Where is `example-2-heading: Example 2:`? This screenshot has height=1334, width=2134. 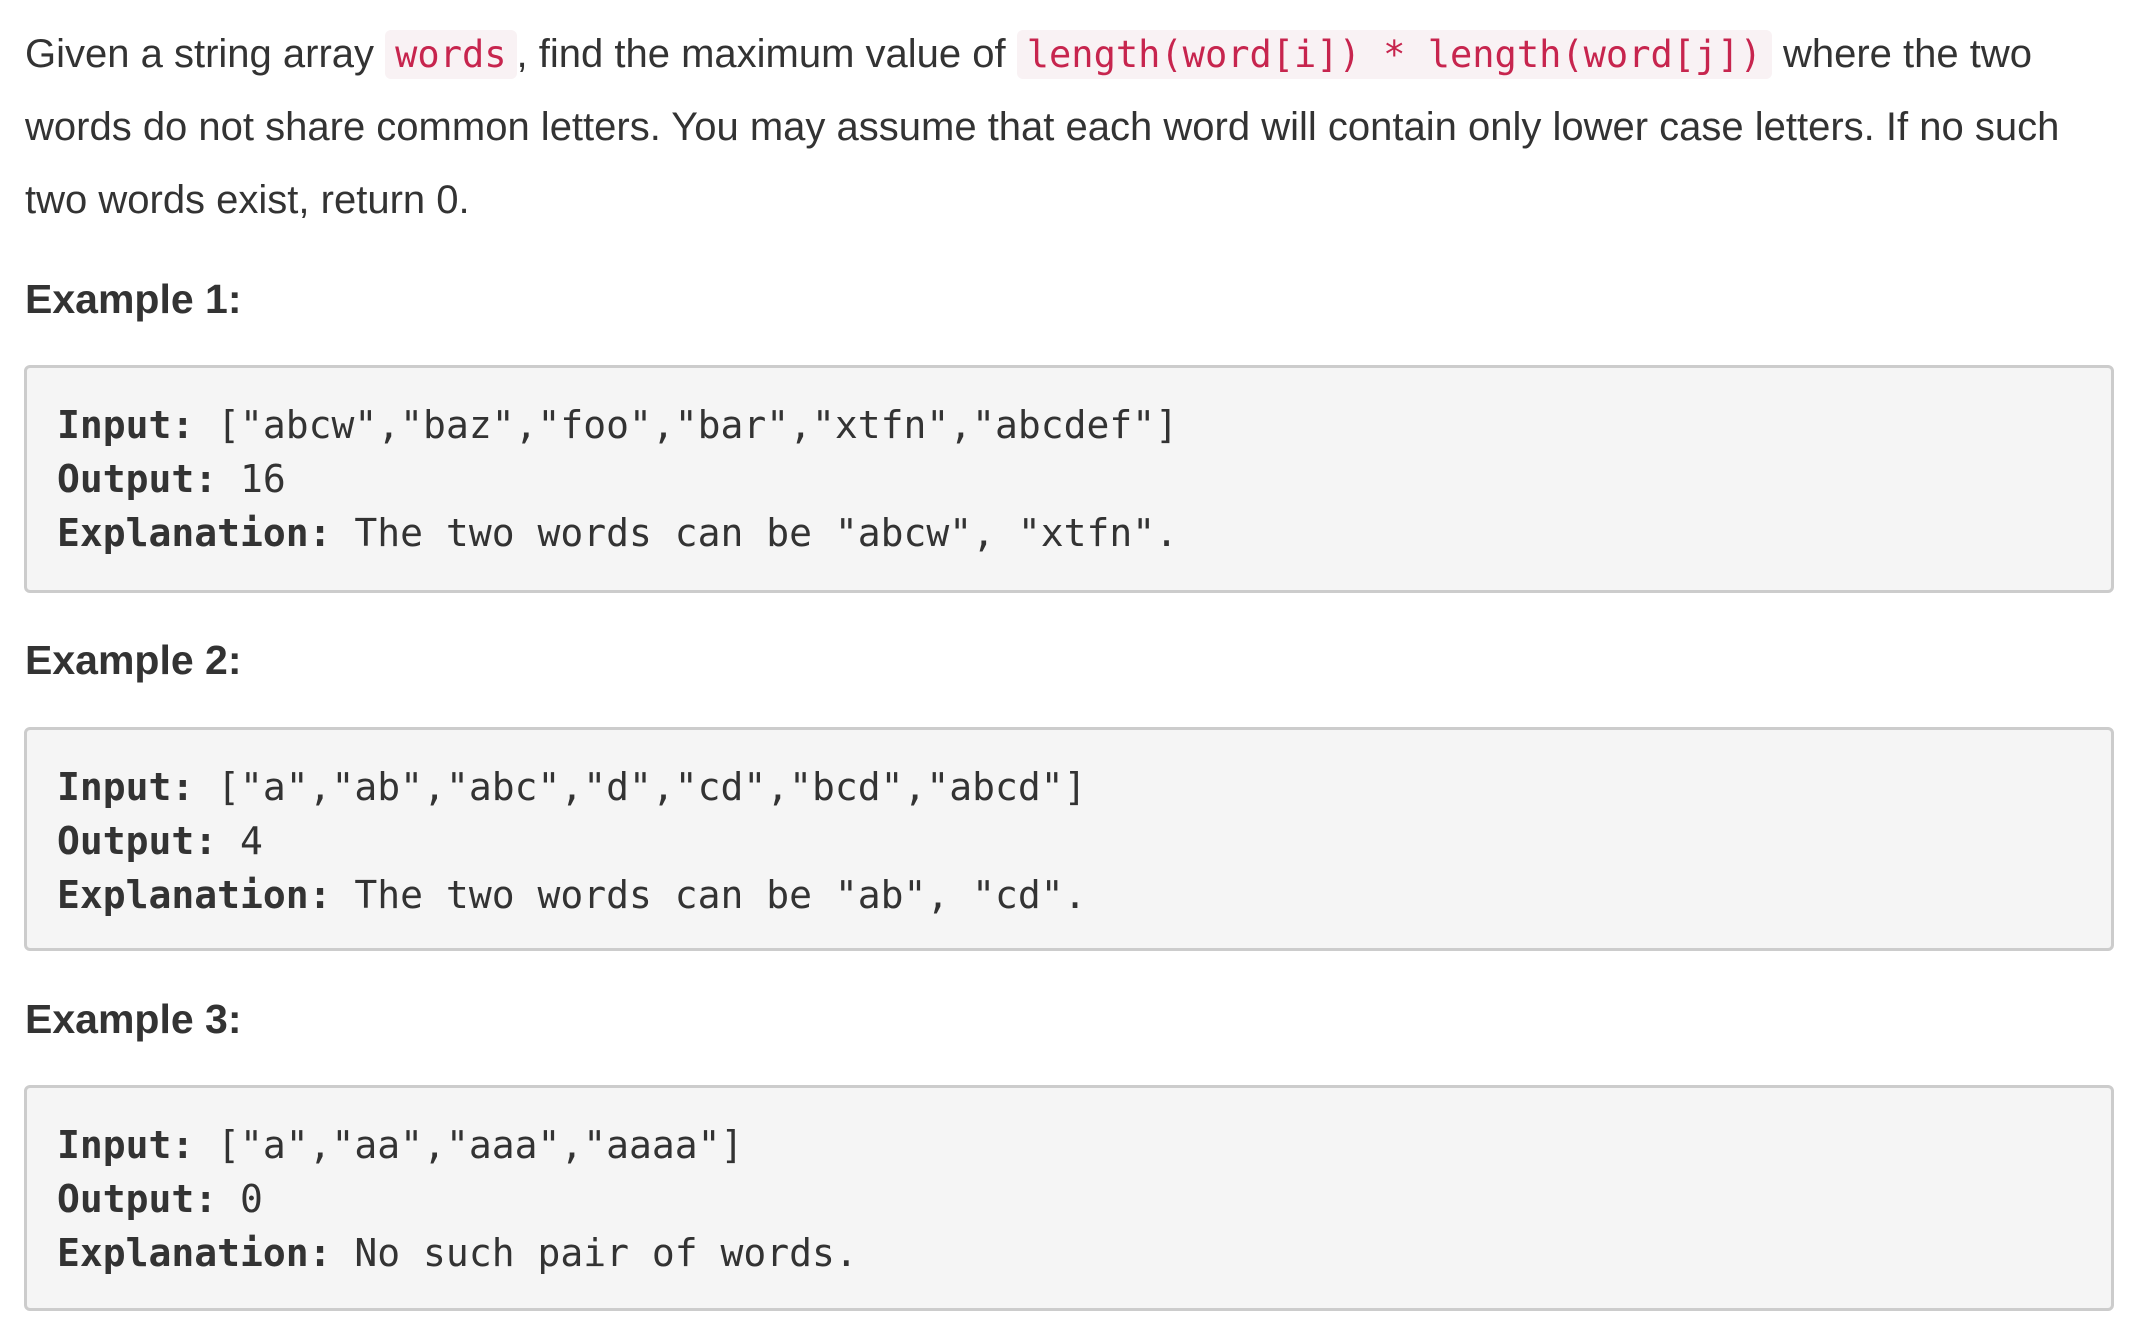
example-2-heading: Example 2: is located at coordinates (133, 660).